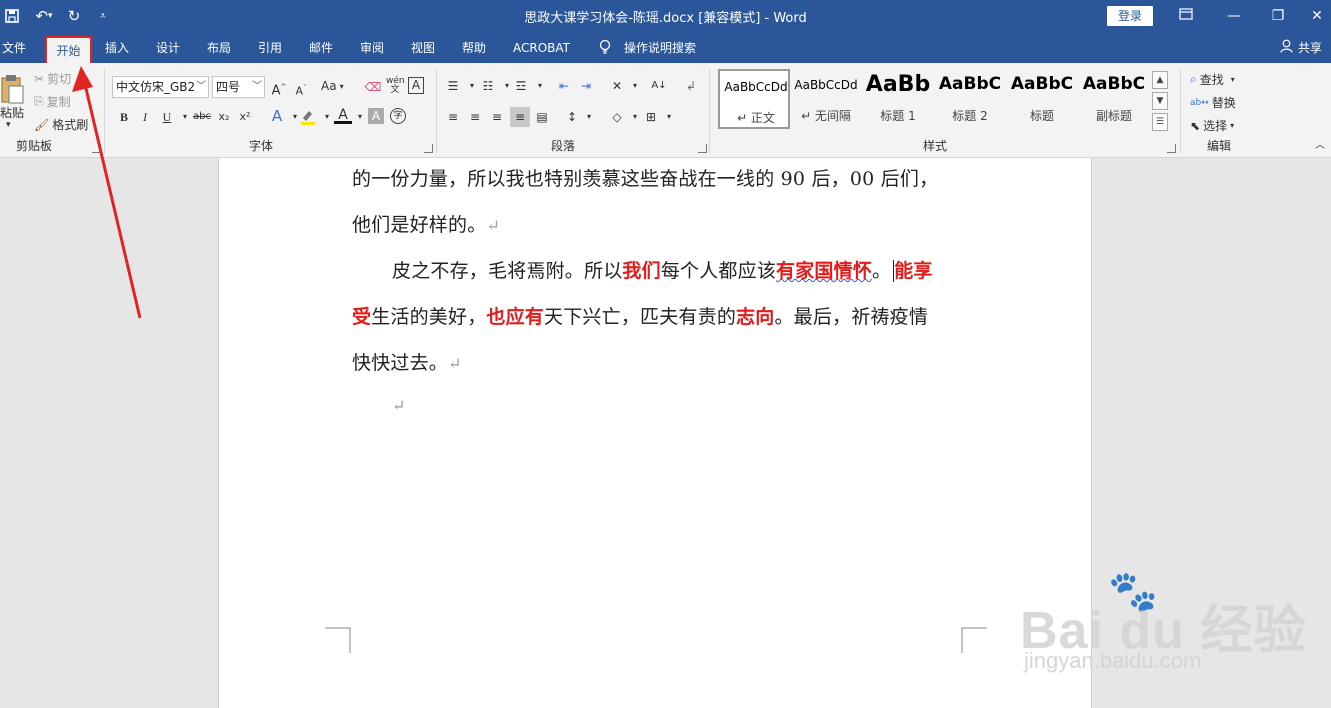 This screenshot has height=708, width=1331. I want to click on multilevel-list-icon: ☲, so click(521, 86).